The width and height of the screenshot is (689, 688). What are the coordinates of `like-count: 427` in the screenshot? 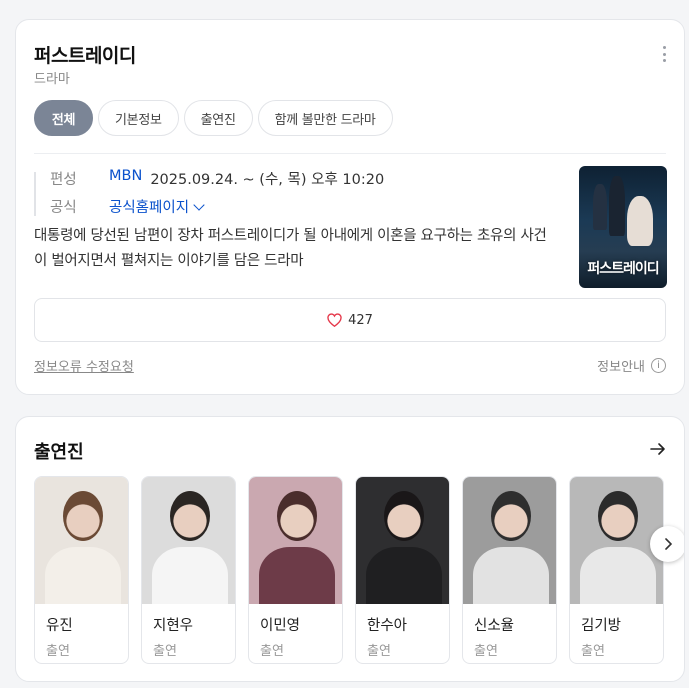 It's located at (360, 320).